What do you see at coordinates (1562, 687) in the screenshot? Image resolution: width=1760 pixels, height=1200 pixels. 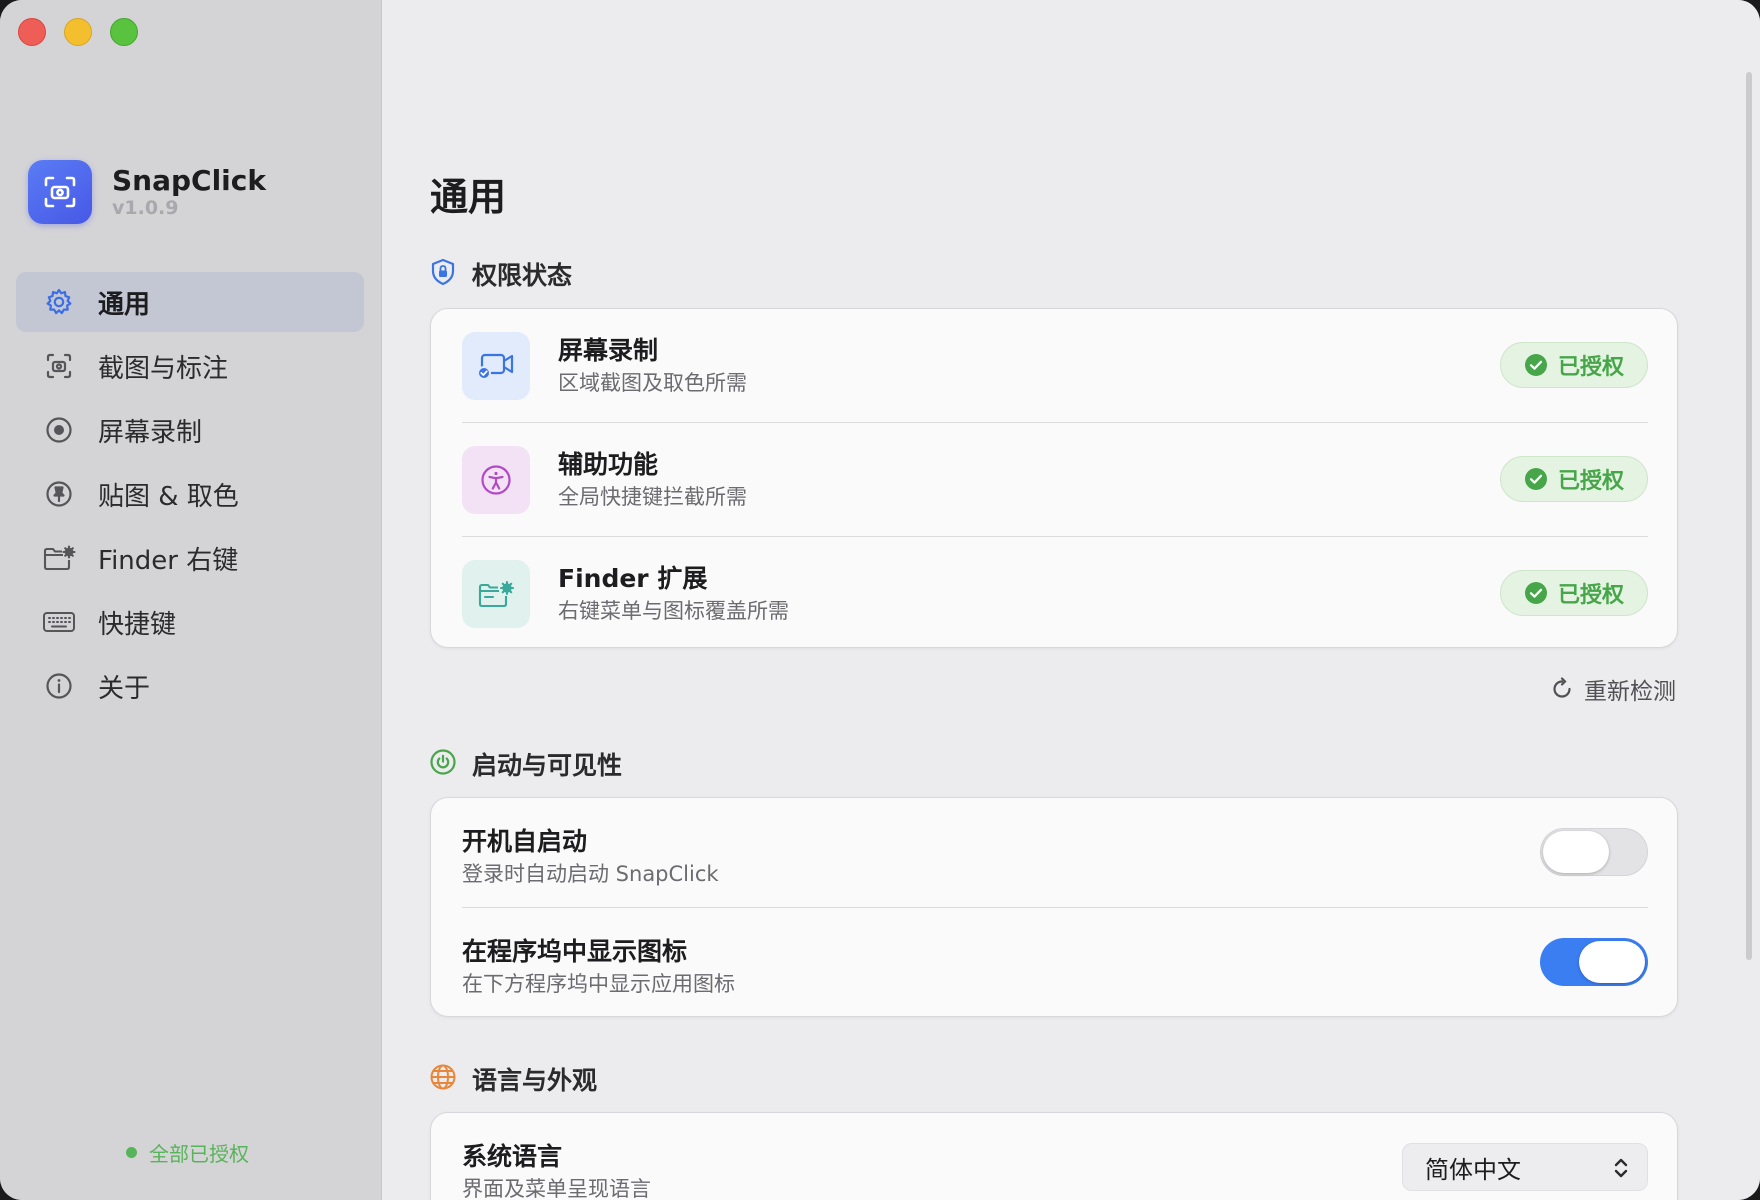 I see `refresh-icon` at bounding box center [1562, 687].